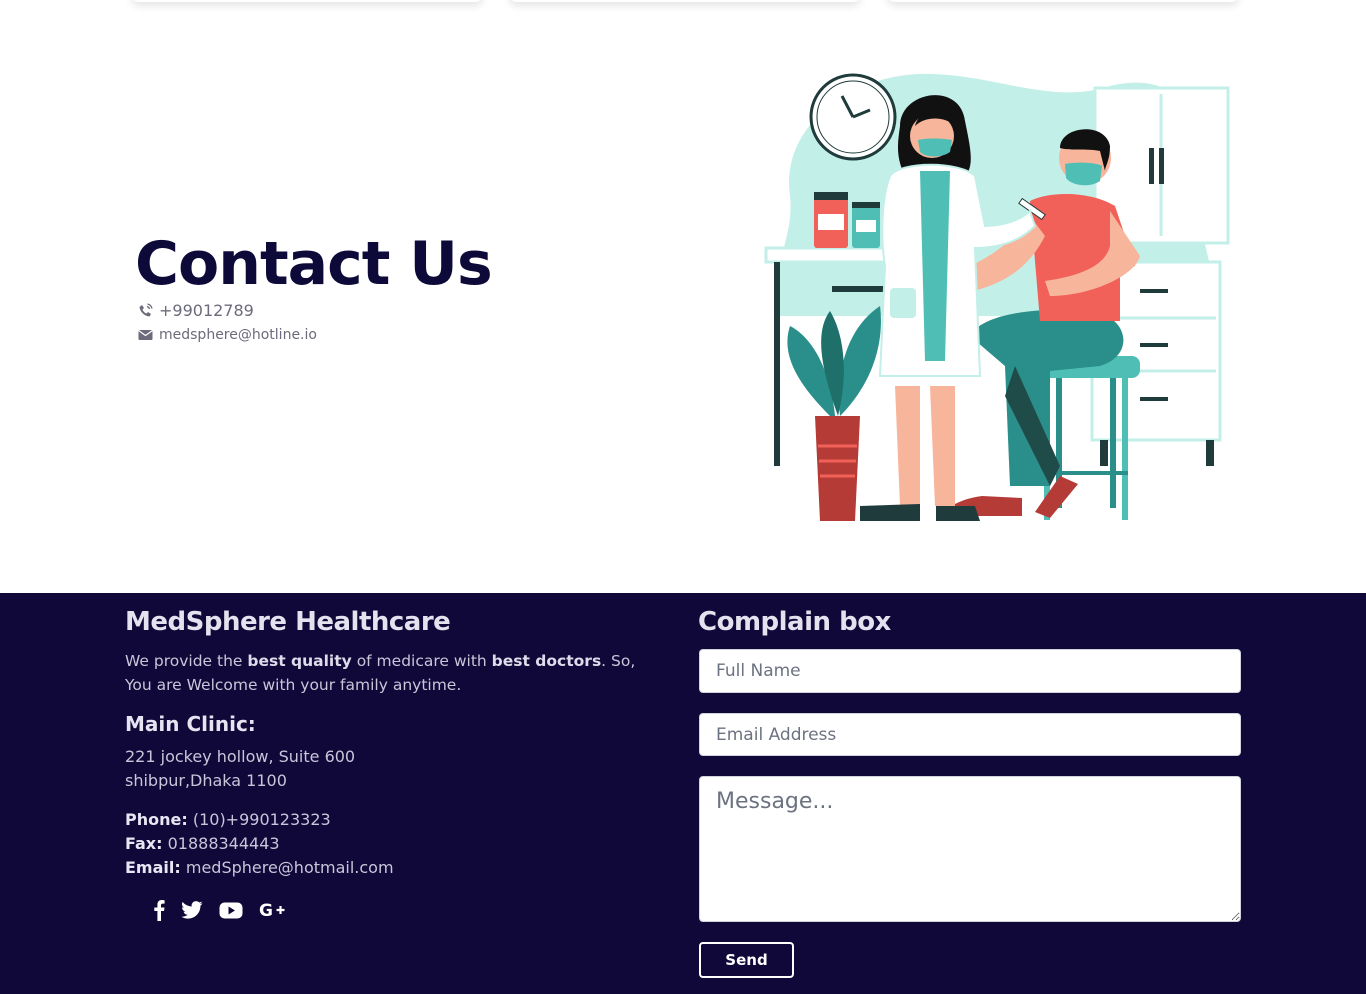 The height and width of the screenshot is (994, 1366). What do you see at coordinates (746, 960) in the screenshot?
I see `send-button: Send` at bounding box center [746, 960].